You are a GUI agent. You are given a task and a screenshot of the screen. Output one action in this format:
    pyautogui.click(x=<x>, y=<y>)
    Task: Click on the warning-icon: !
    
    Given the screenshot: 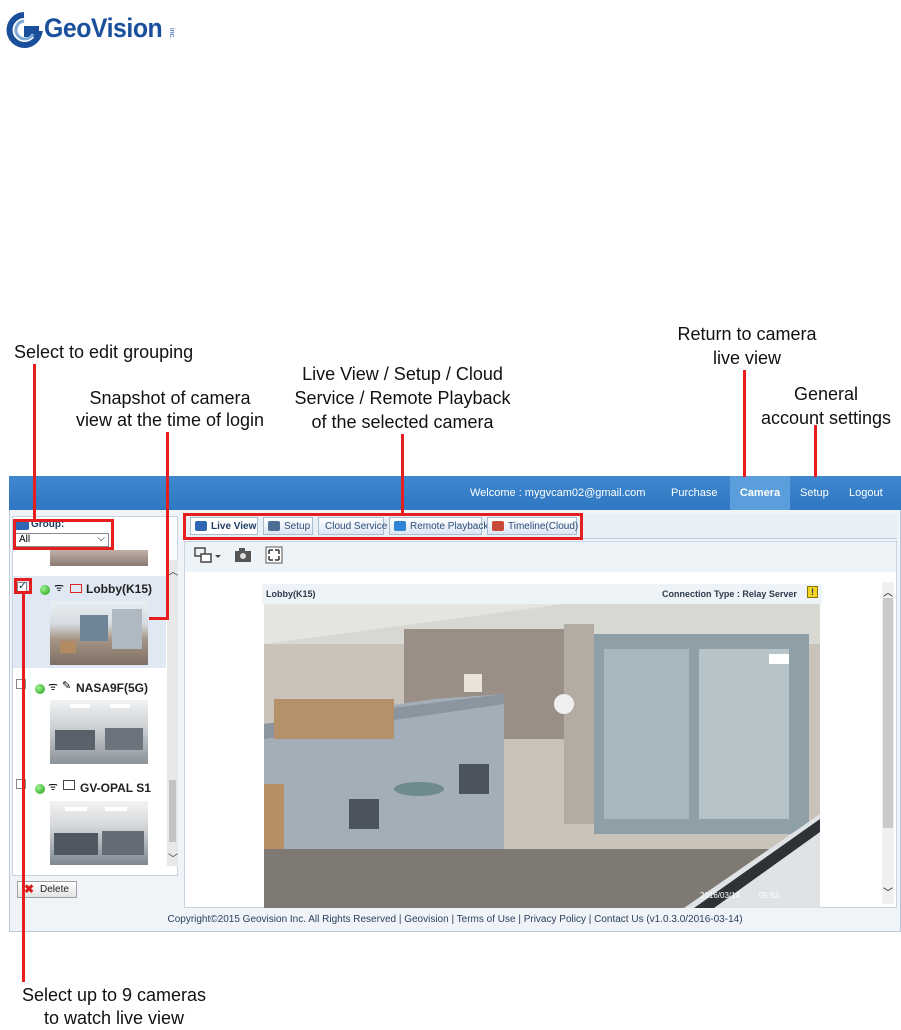 What is the action you would take?
    pyautogui.click(x=812, y=592)
    